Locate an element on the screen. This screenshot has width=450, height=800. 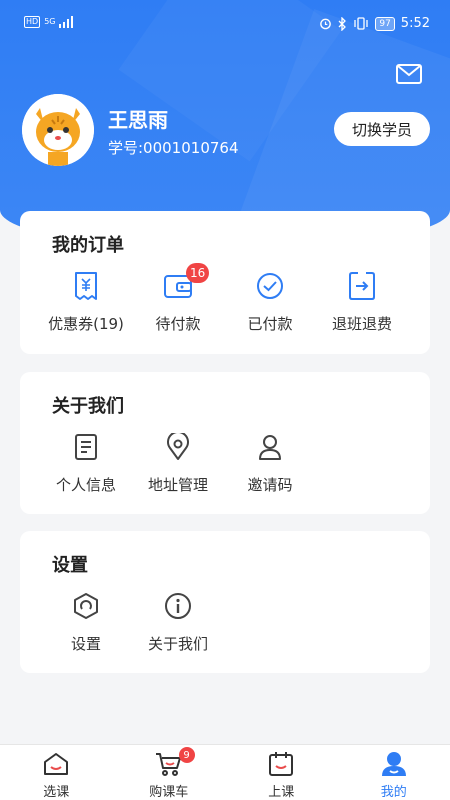
alarm-icon is located at coordinates (326, 24).